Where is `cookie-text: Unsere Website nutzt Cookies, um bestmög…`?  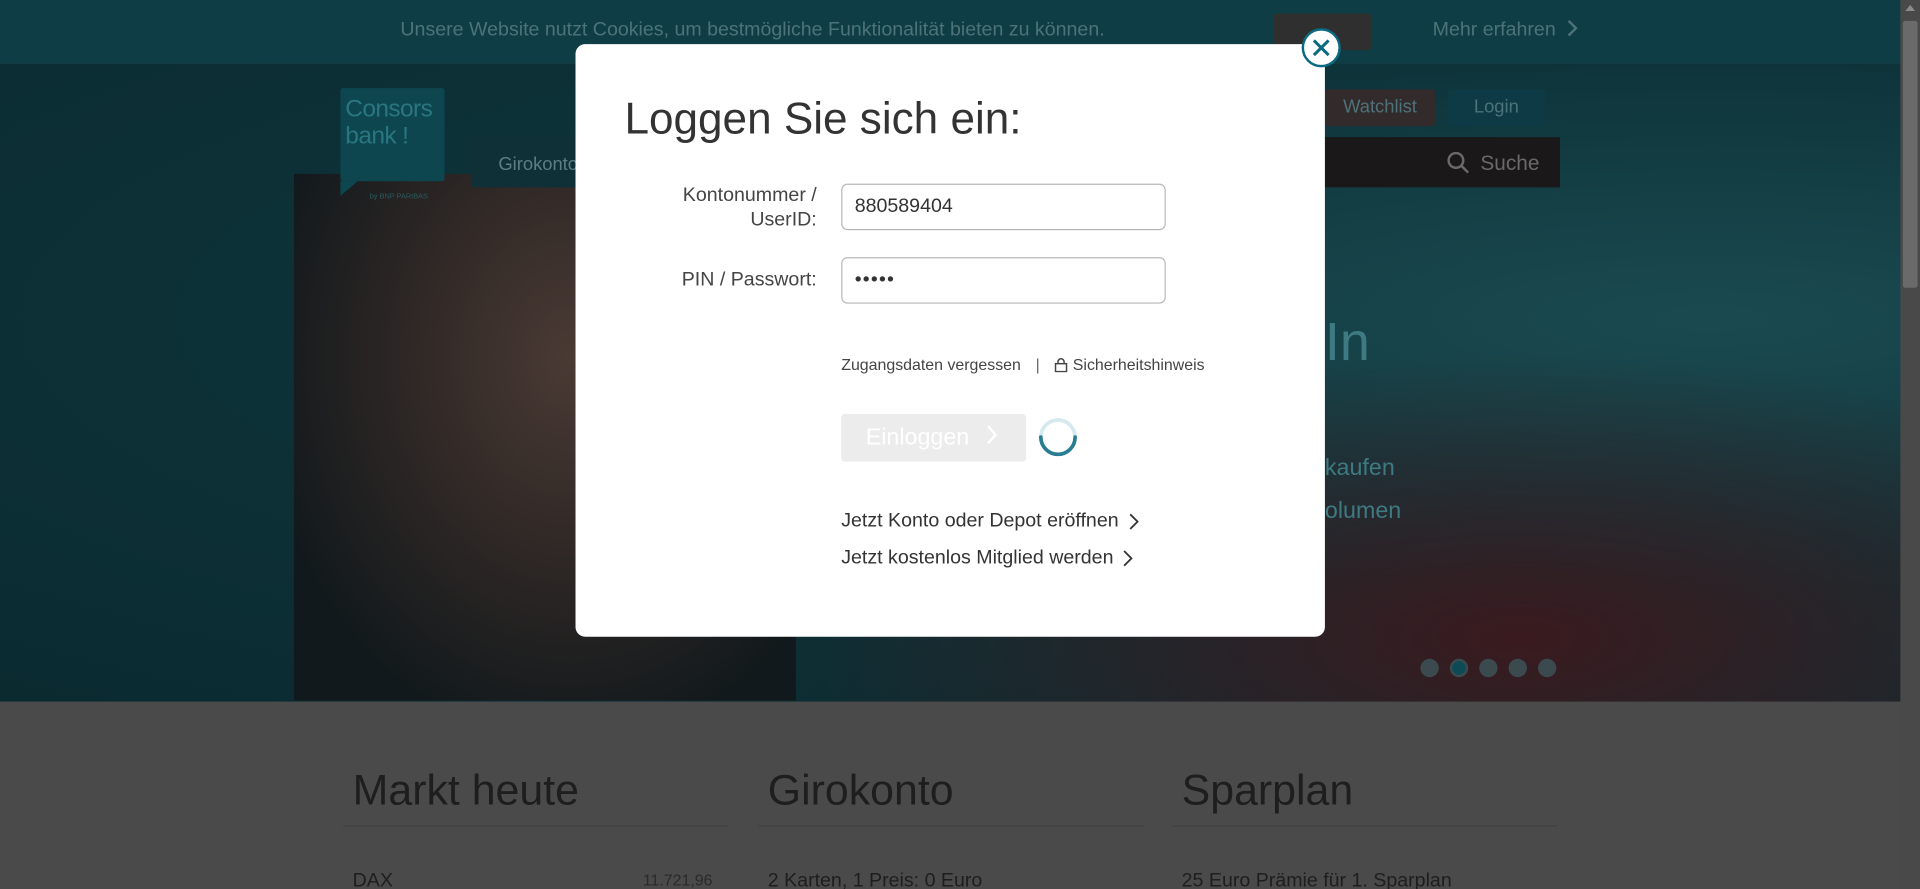
cookie-text: Unsere Website nutzt Cookies, um bestmög… is located at coordinates (752, 30).